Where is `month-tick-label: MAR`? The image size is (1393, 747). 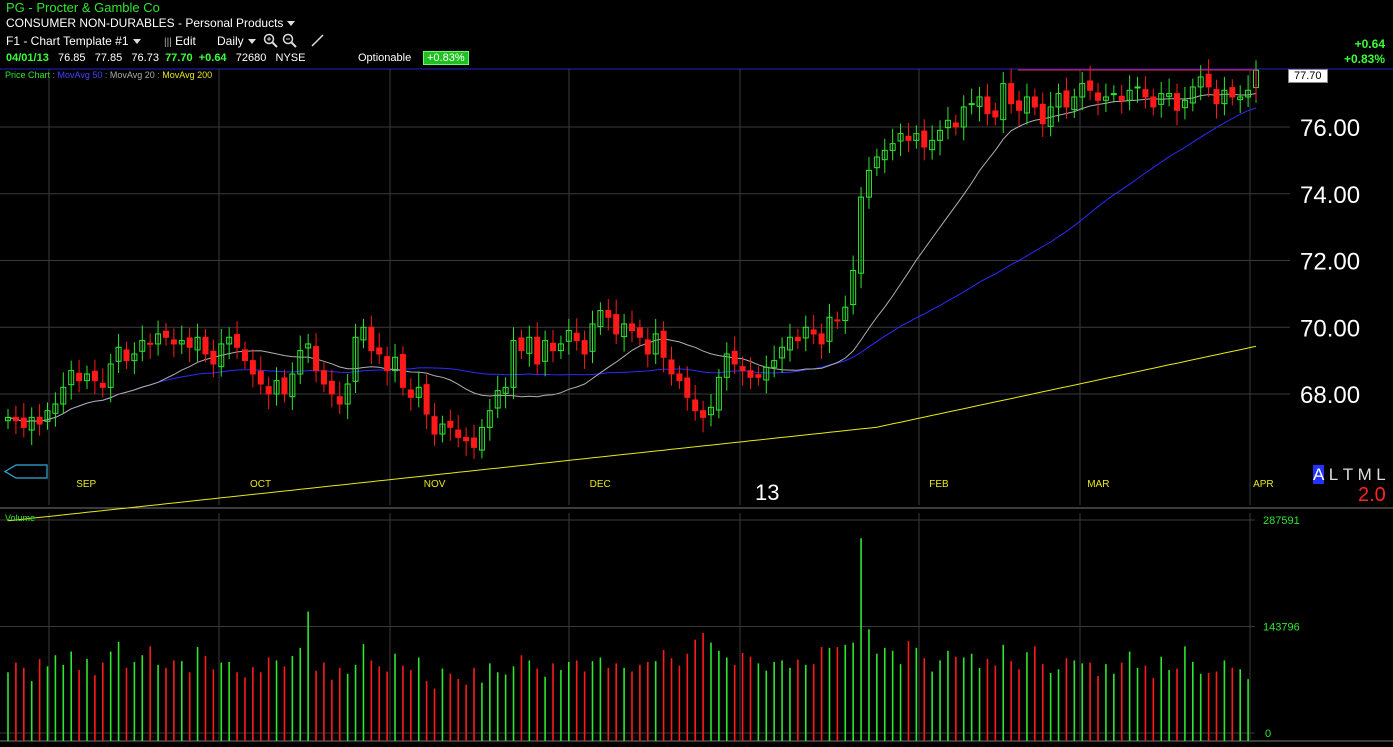 month-tick-label: MAR is located at coordinates (1098, 484).